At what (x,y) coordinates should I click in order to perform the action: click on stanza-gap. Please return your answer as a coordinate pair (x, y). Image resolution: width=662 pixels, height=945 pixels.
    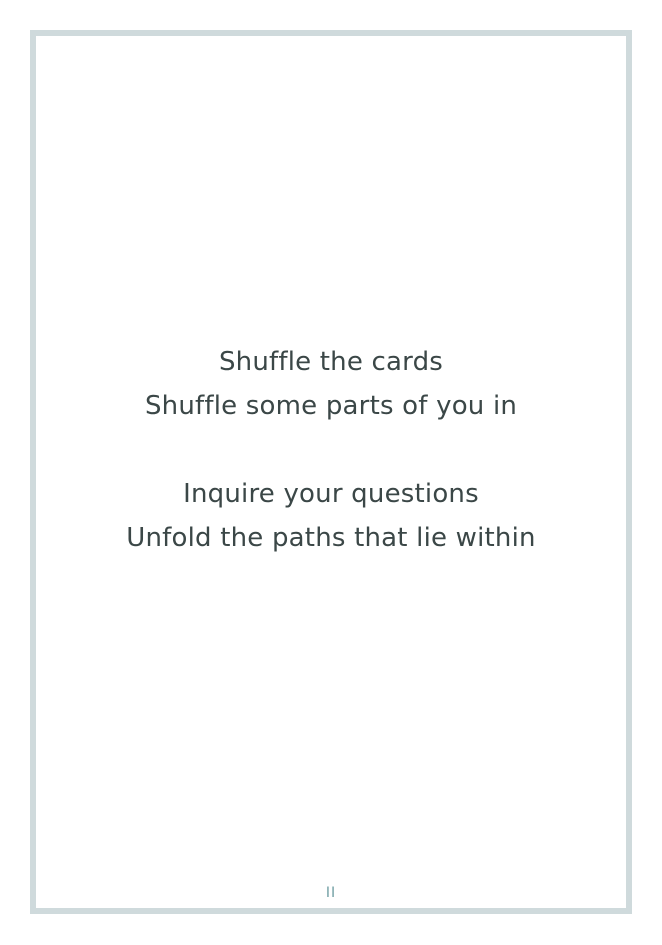
    Looking at the image, I should click on (331, 450).